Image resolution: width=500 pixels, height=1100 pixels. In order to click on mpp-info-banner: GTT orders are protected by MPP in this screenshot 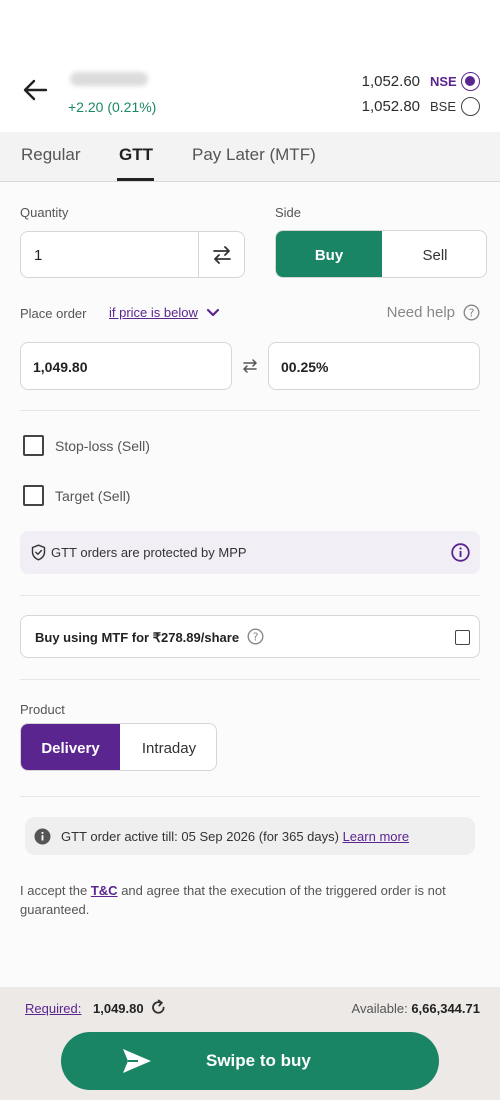, I will do `click(250, 552)`.